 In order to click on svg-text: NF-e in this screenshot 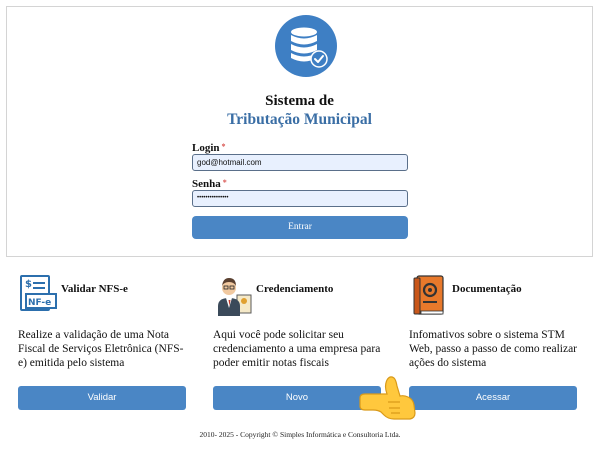, I will do `click(39, 303)`.